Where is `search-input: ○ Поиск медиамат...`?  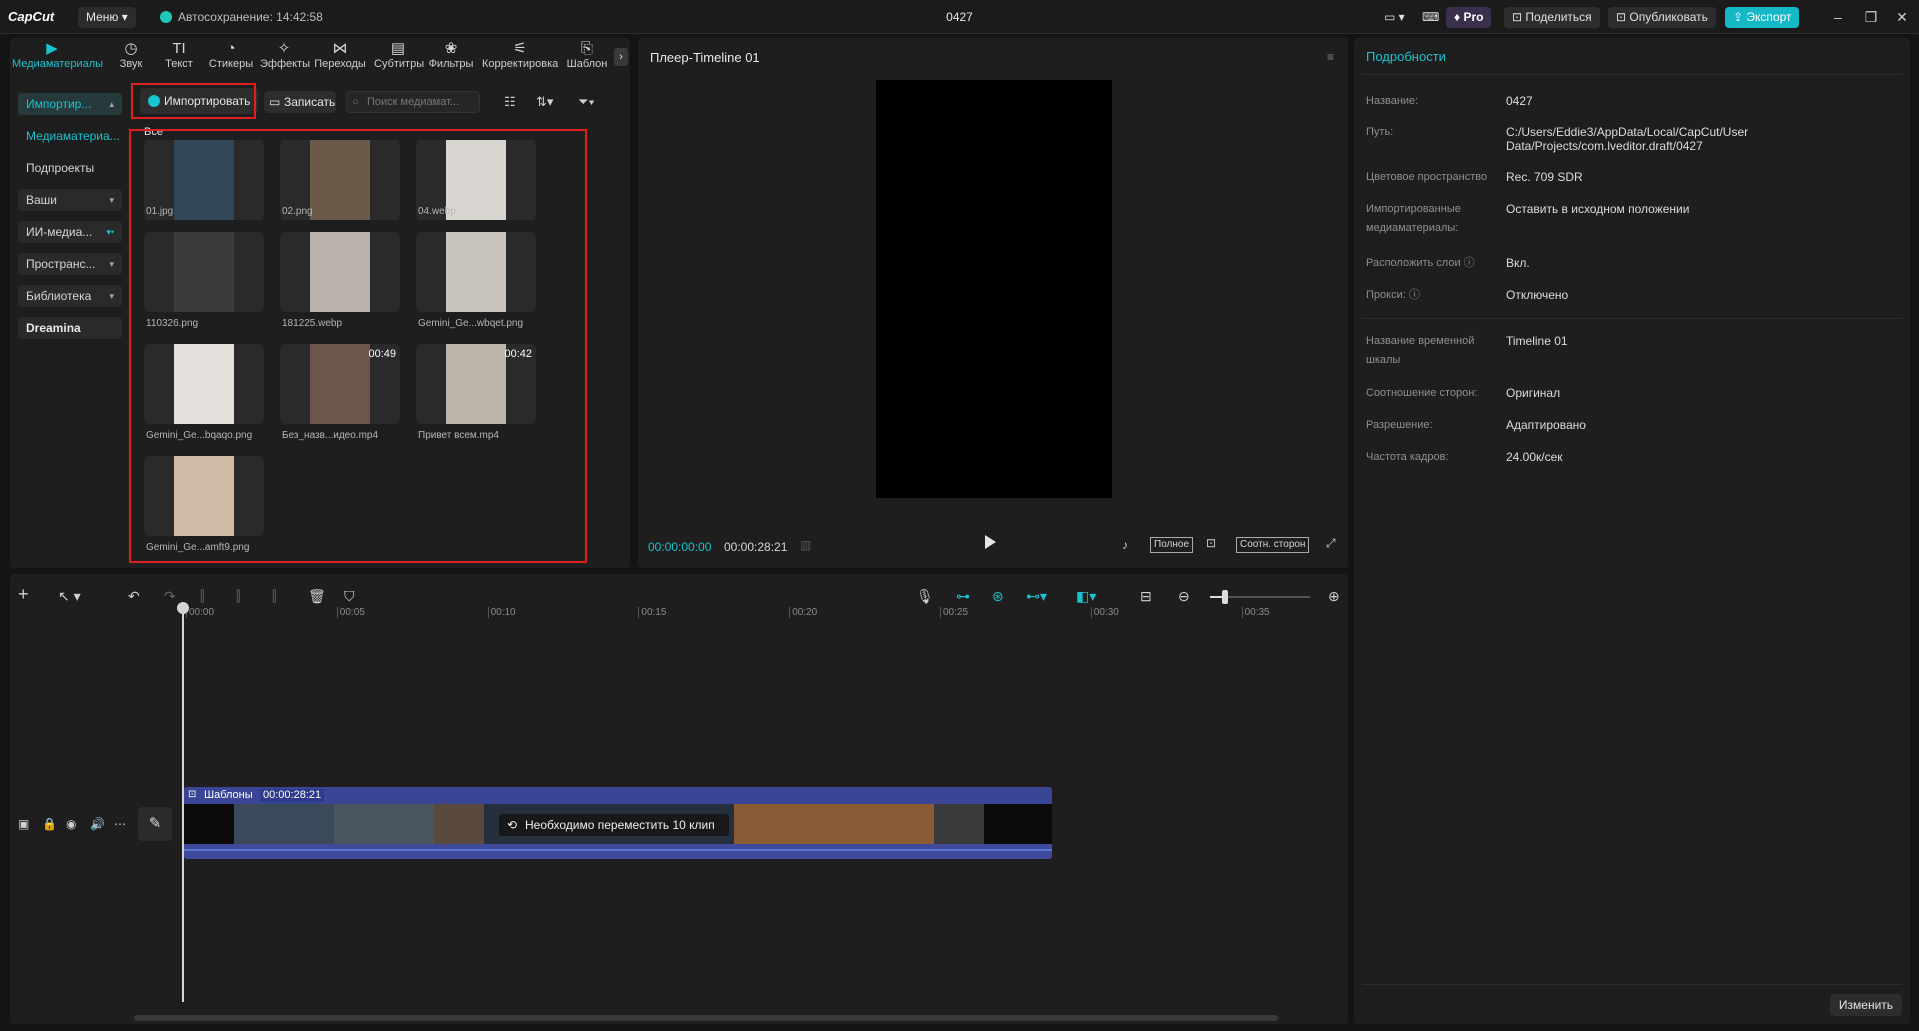
search-input: ○ Поиск медиамат... is located at coordinates (413, 102).